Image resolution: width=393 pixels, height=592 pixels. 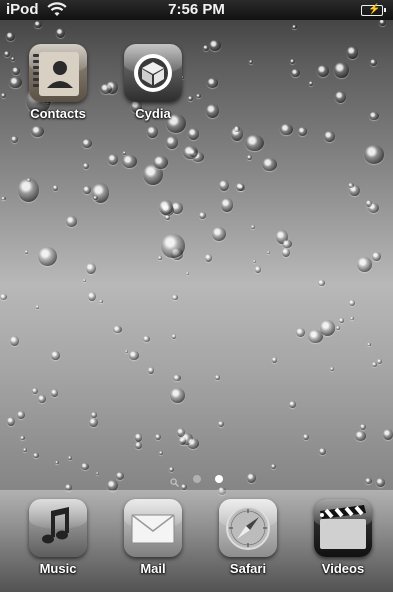 What do you see at coordinates (153, 113) in the screenshot?
I see `app-label: Cydia` at bounding box center [153, 113].